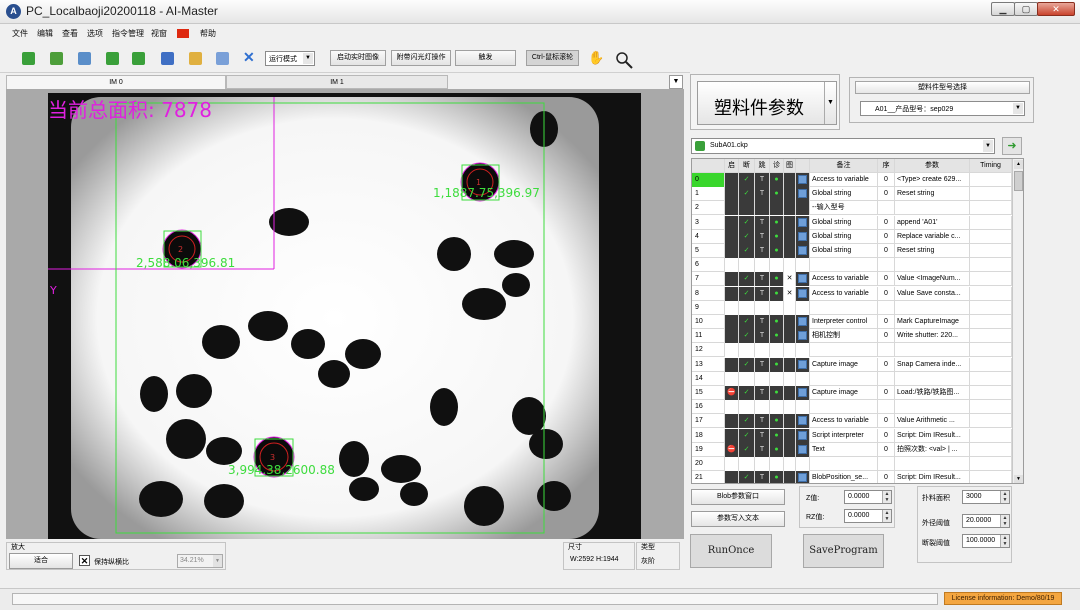 Image resolution: width=1080 pixels, height=610 pixels. Describe the element at coordinates (986, 541) in the screenshot. I see `break-threshold-input: 100.0000 ▲ ▼` at that location.